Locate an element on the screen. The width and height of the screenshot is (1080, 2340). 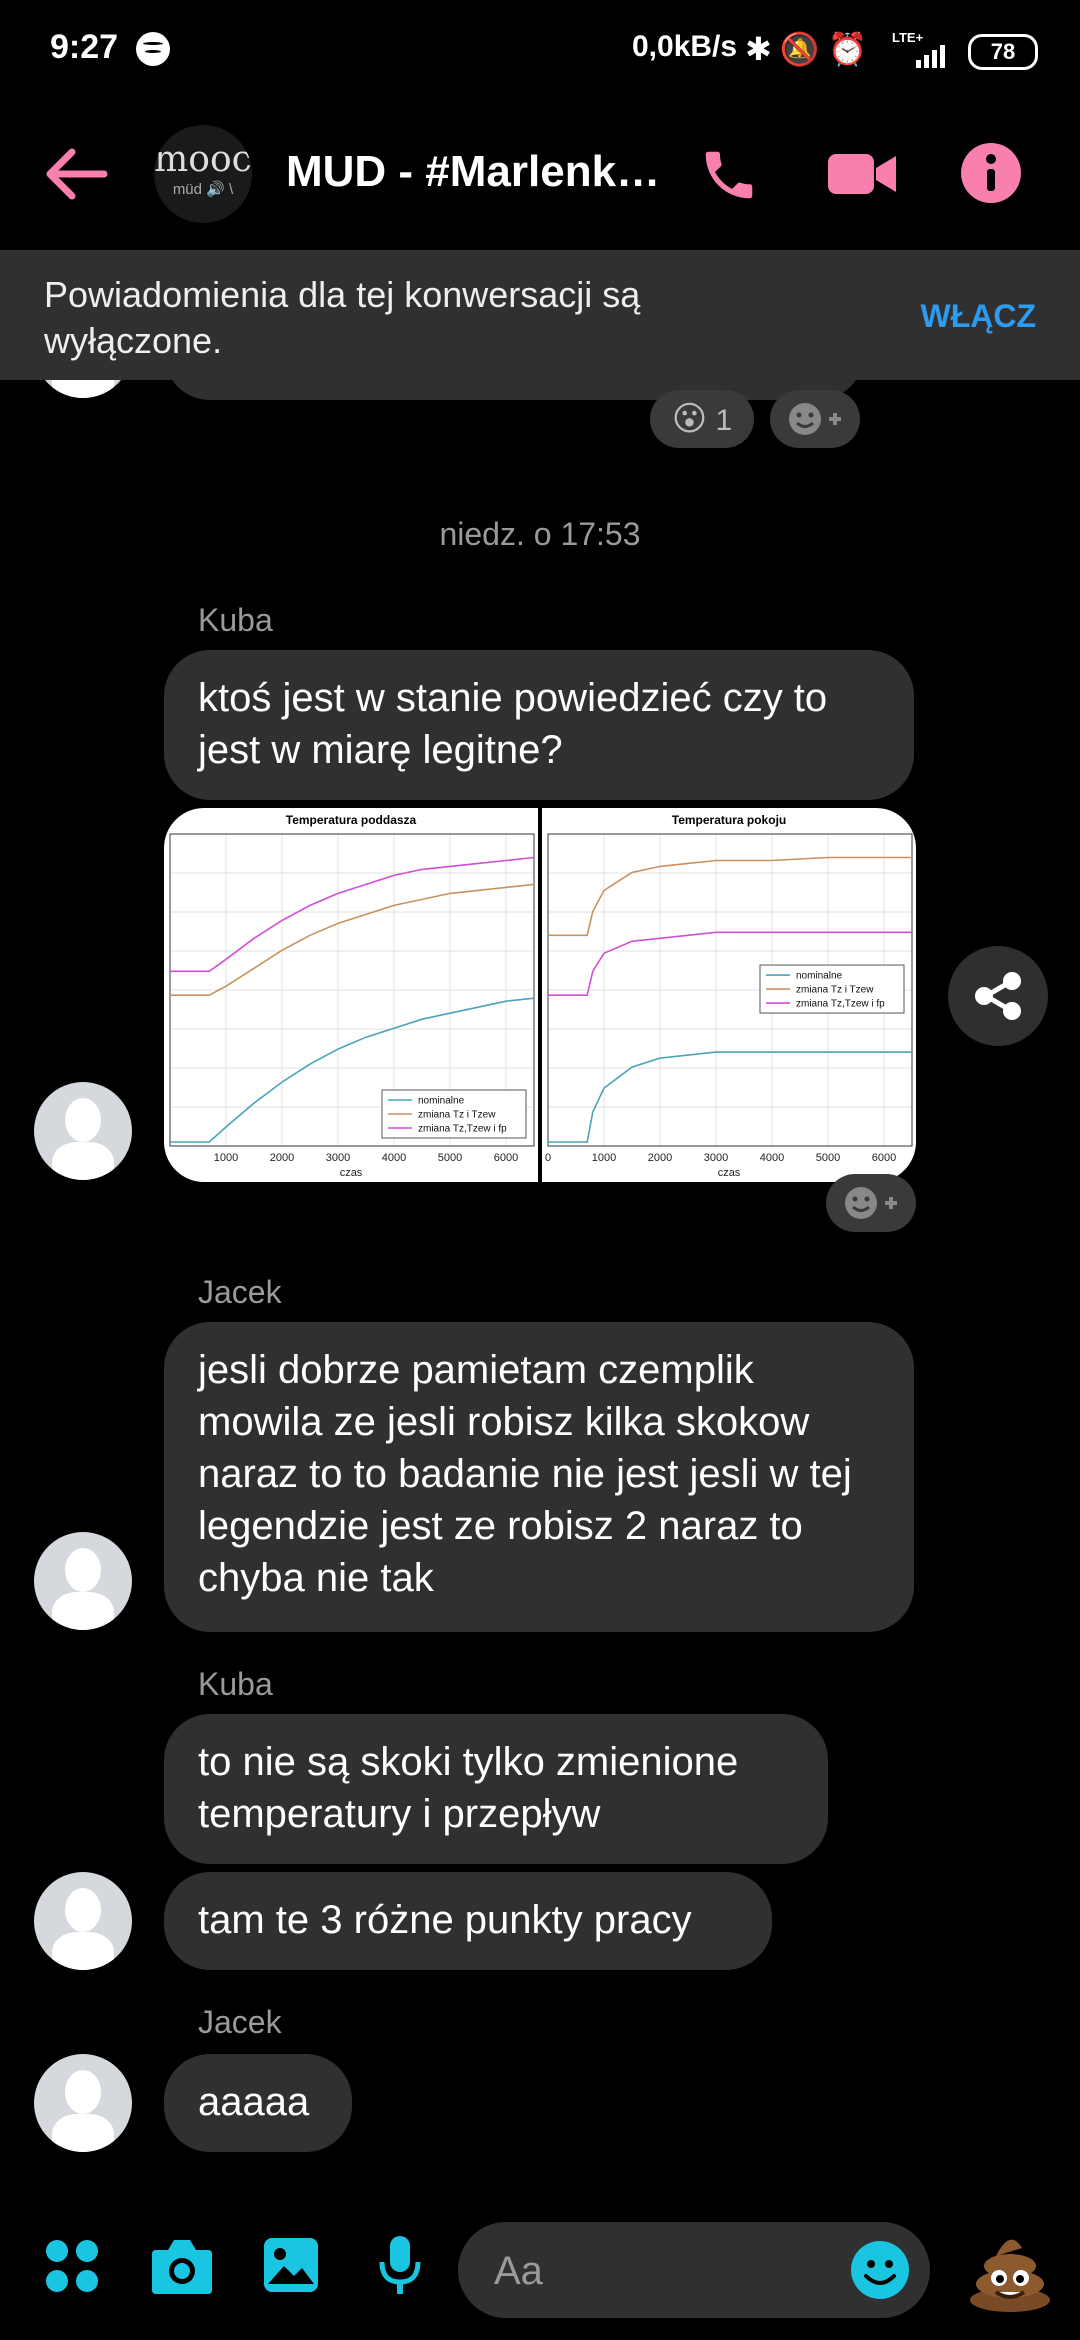
more-actions-icon is located at coordinates (72, 2266).